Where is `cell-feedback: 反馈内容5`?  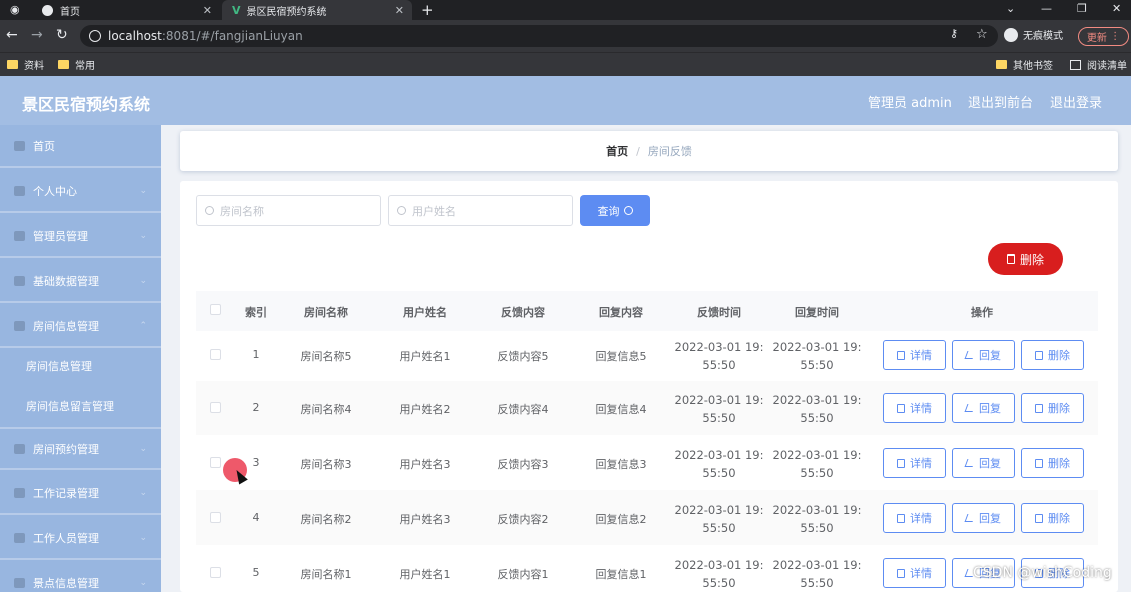 cell-feedback: 反馈内容5 is located at coordinates (523, 356).